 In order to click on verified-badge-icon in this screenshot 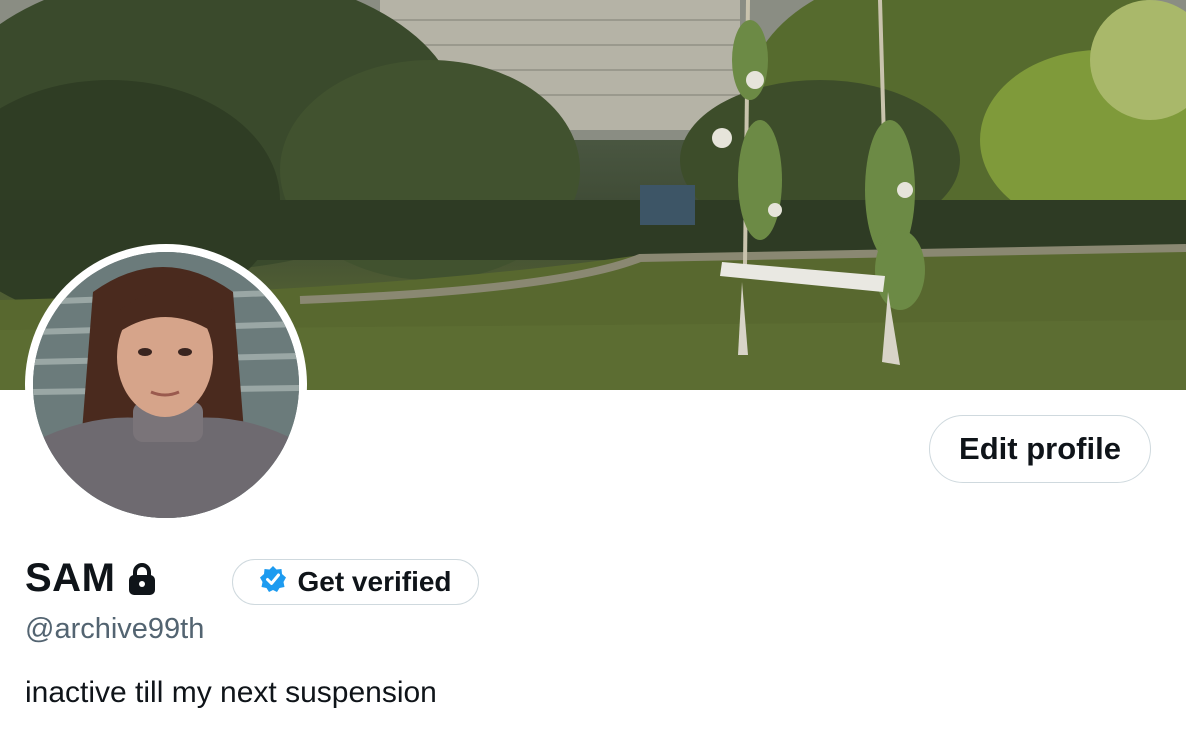, I will do `click(273, 582)`.